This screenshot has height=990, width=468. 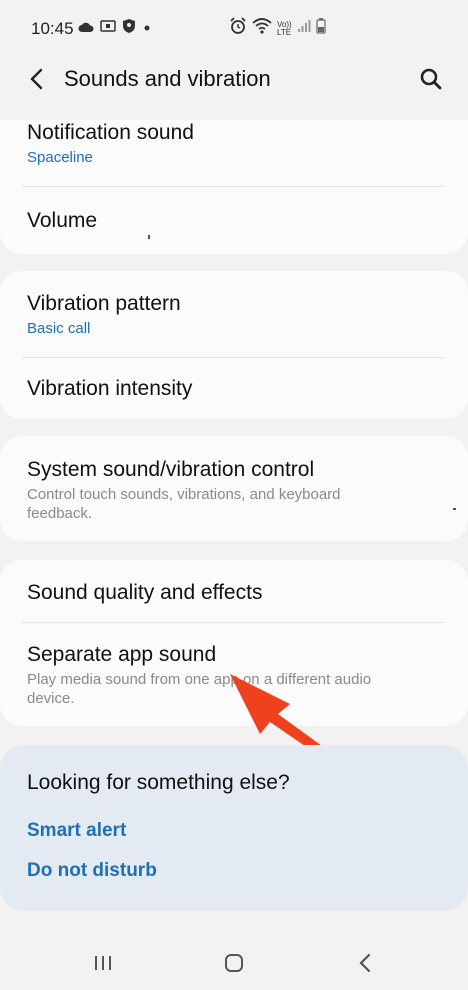 I want to click on home-icon, so click(x=234, y=963).